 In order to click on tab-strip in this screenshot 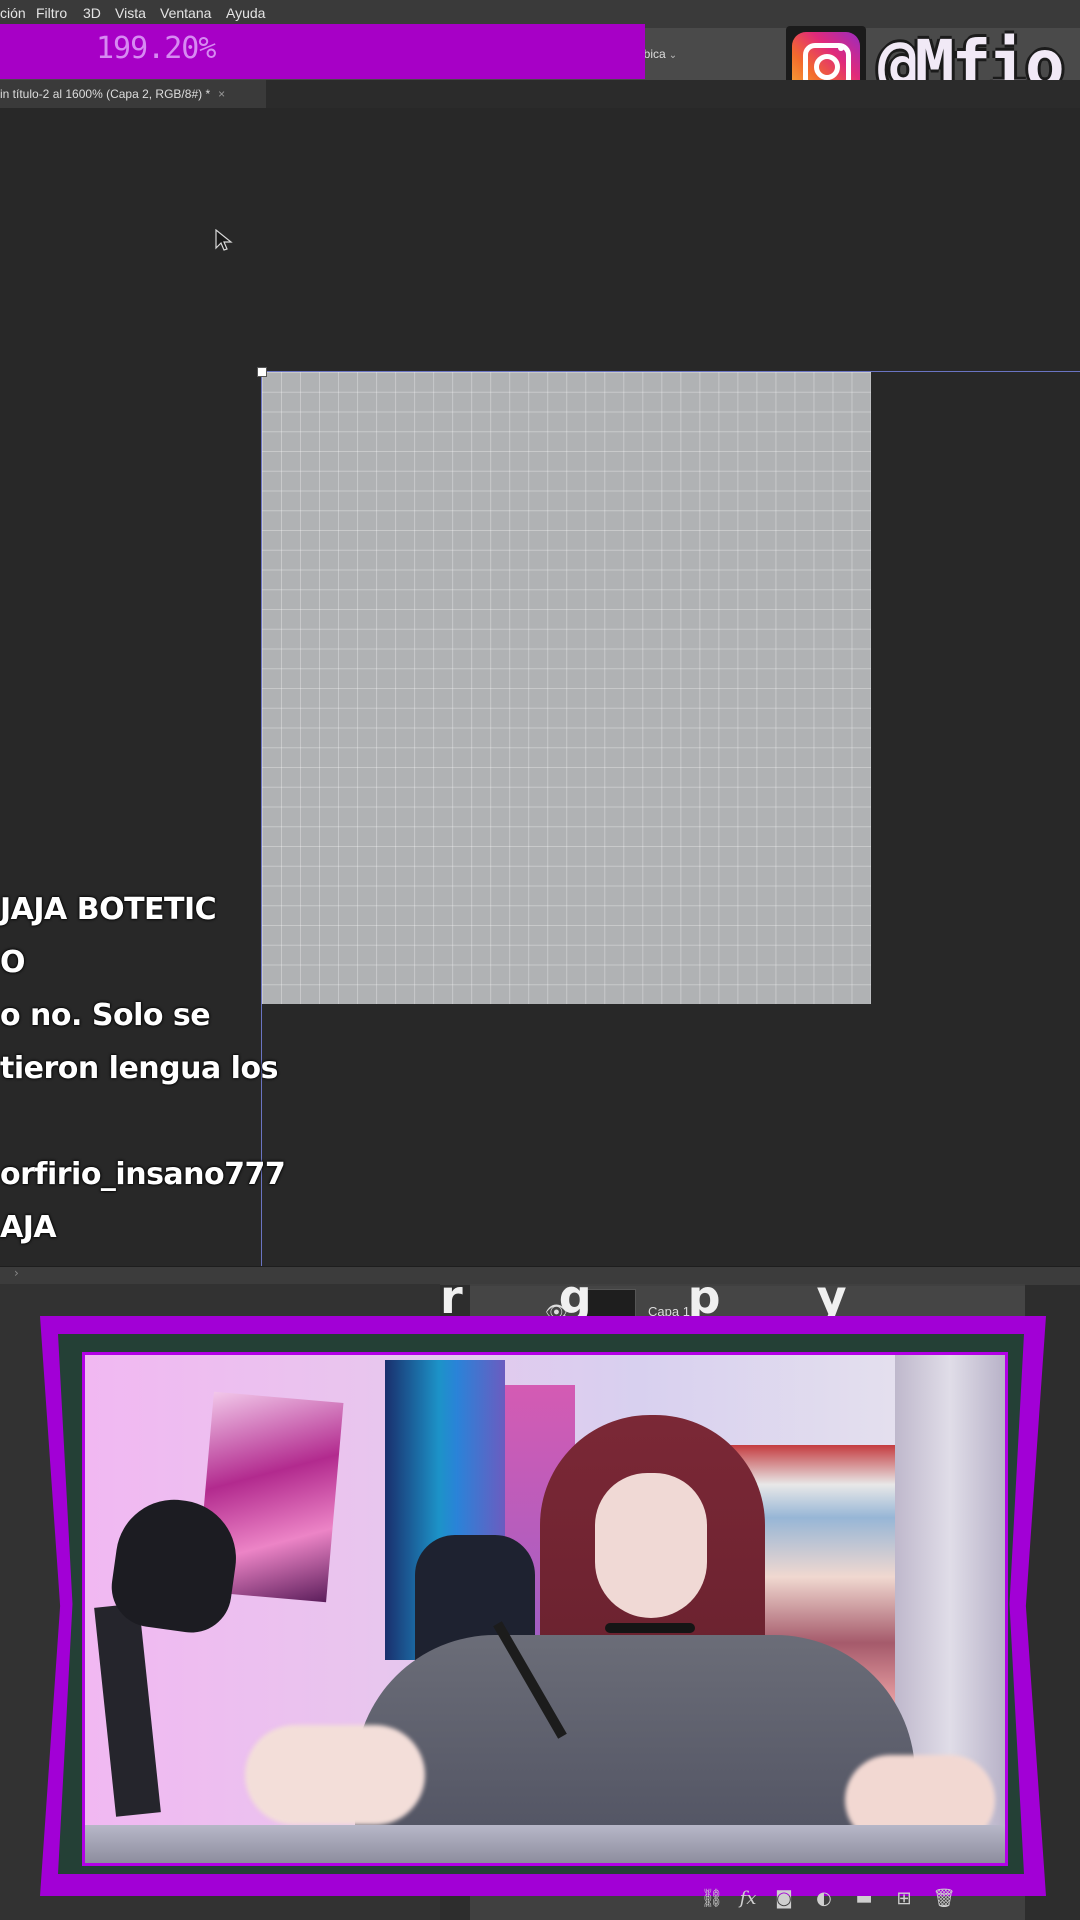, I will do `click(673, 94)`.